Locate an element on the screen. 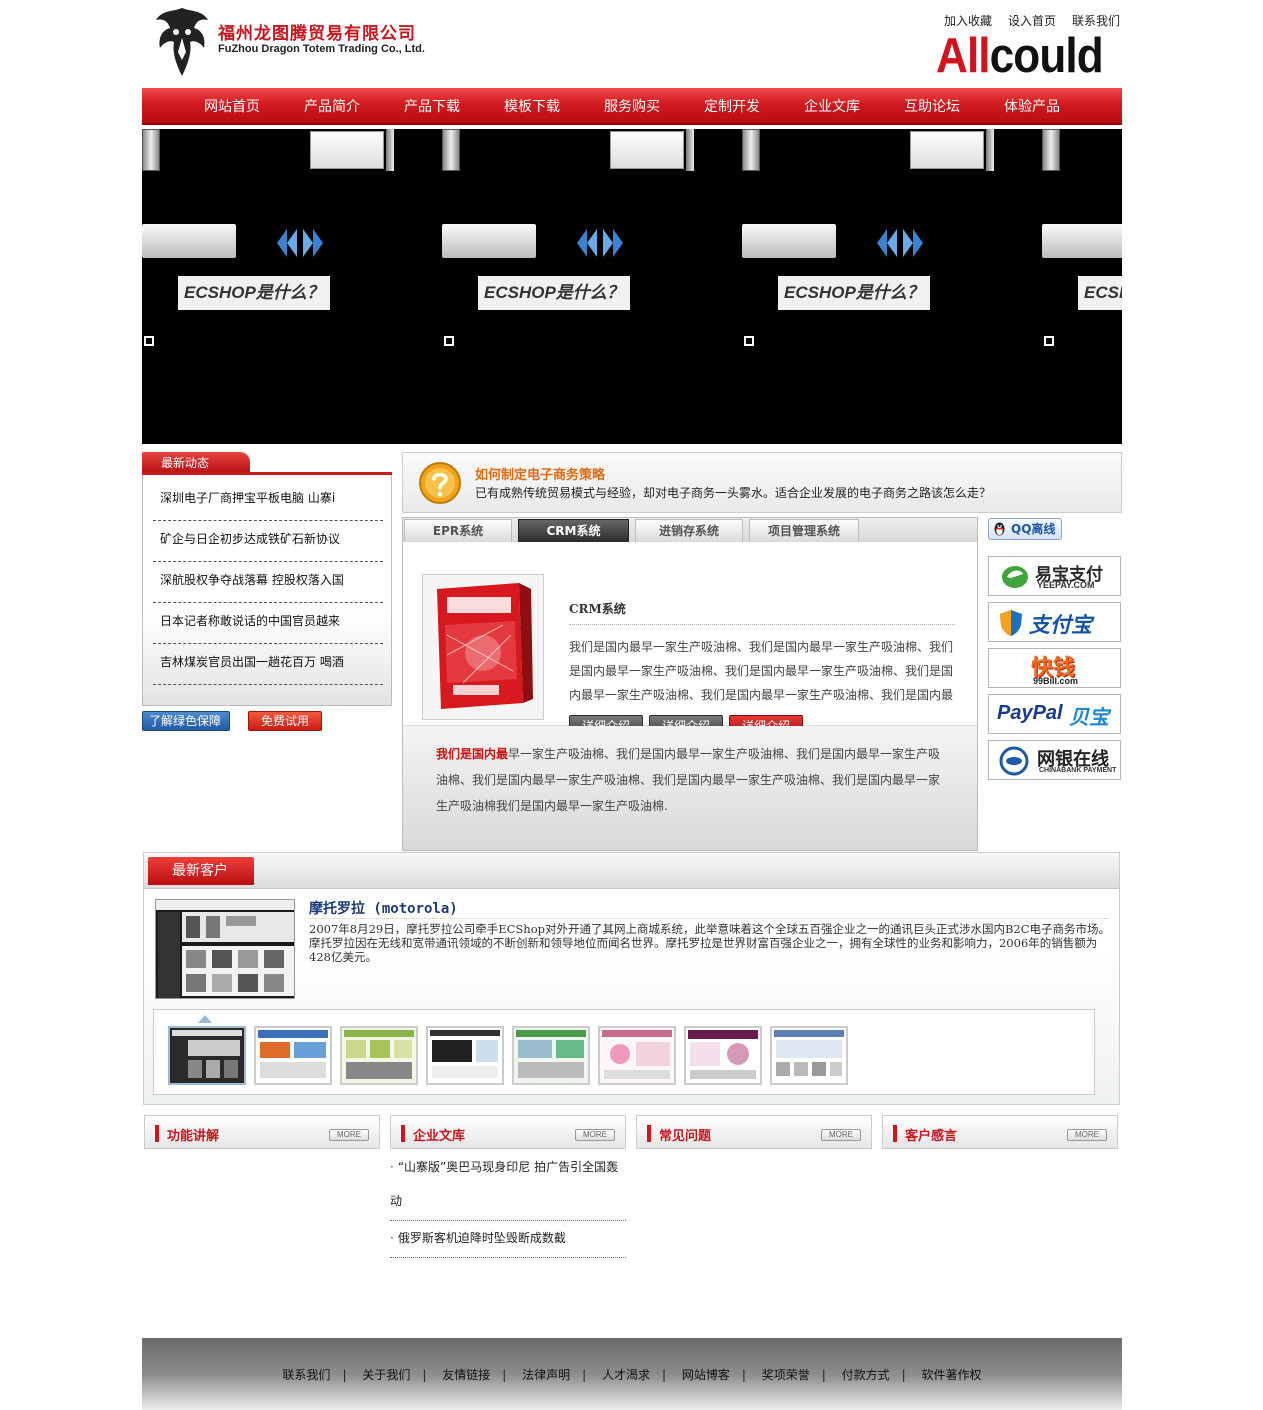 The width and height of the screenshot is (1263, 1410). logo-dragon-icon is located at coordinates (182, 40).